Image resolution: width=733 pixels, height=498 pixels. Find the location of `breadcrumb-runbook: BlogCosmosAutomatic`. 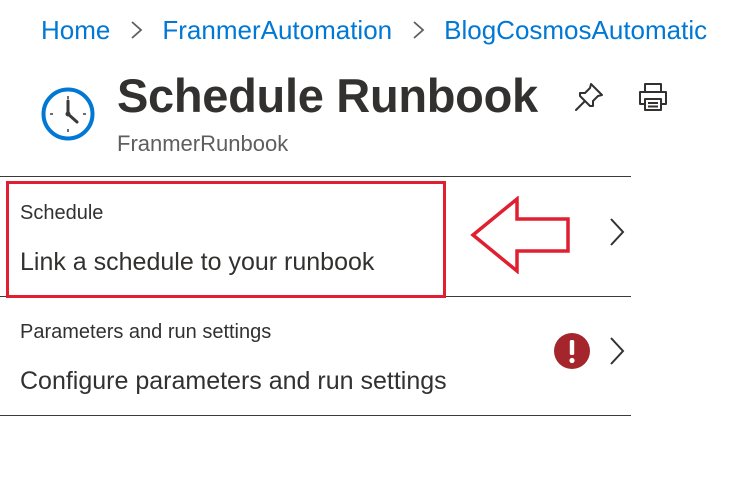

breadcrumb-runbook: BlogCosmosAutomatic is located at coordinates (575, 30).